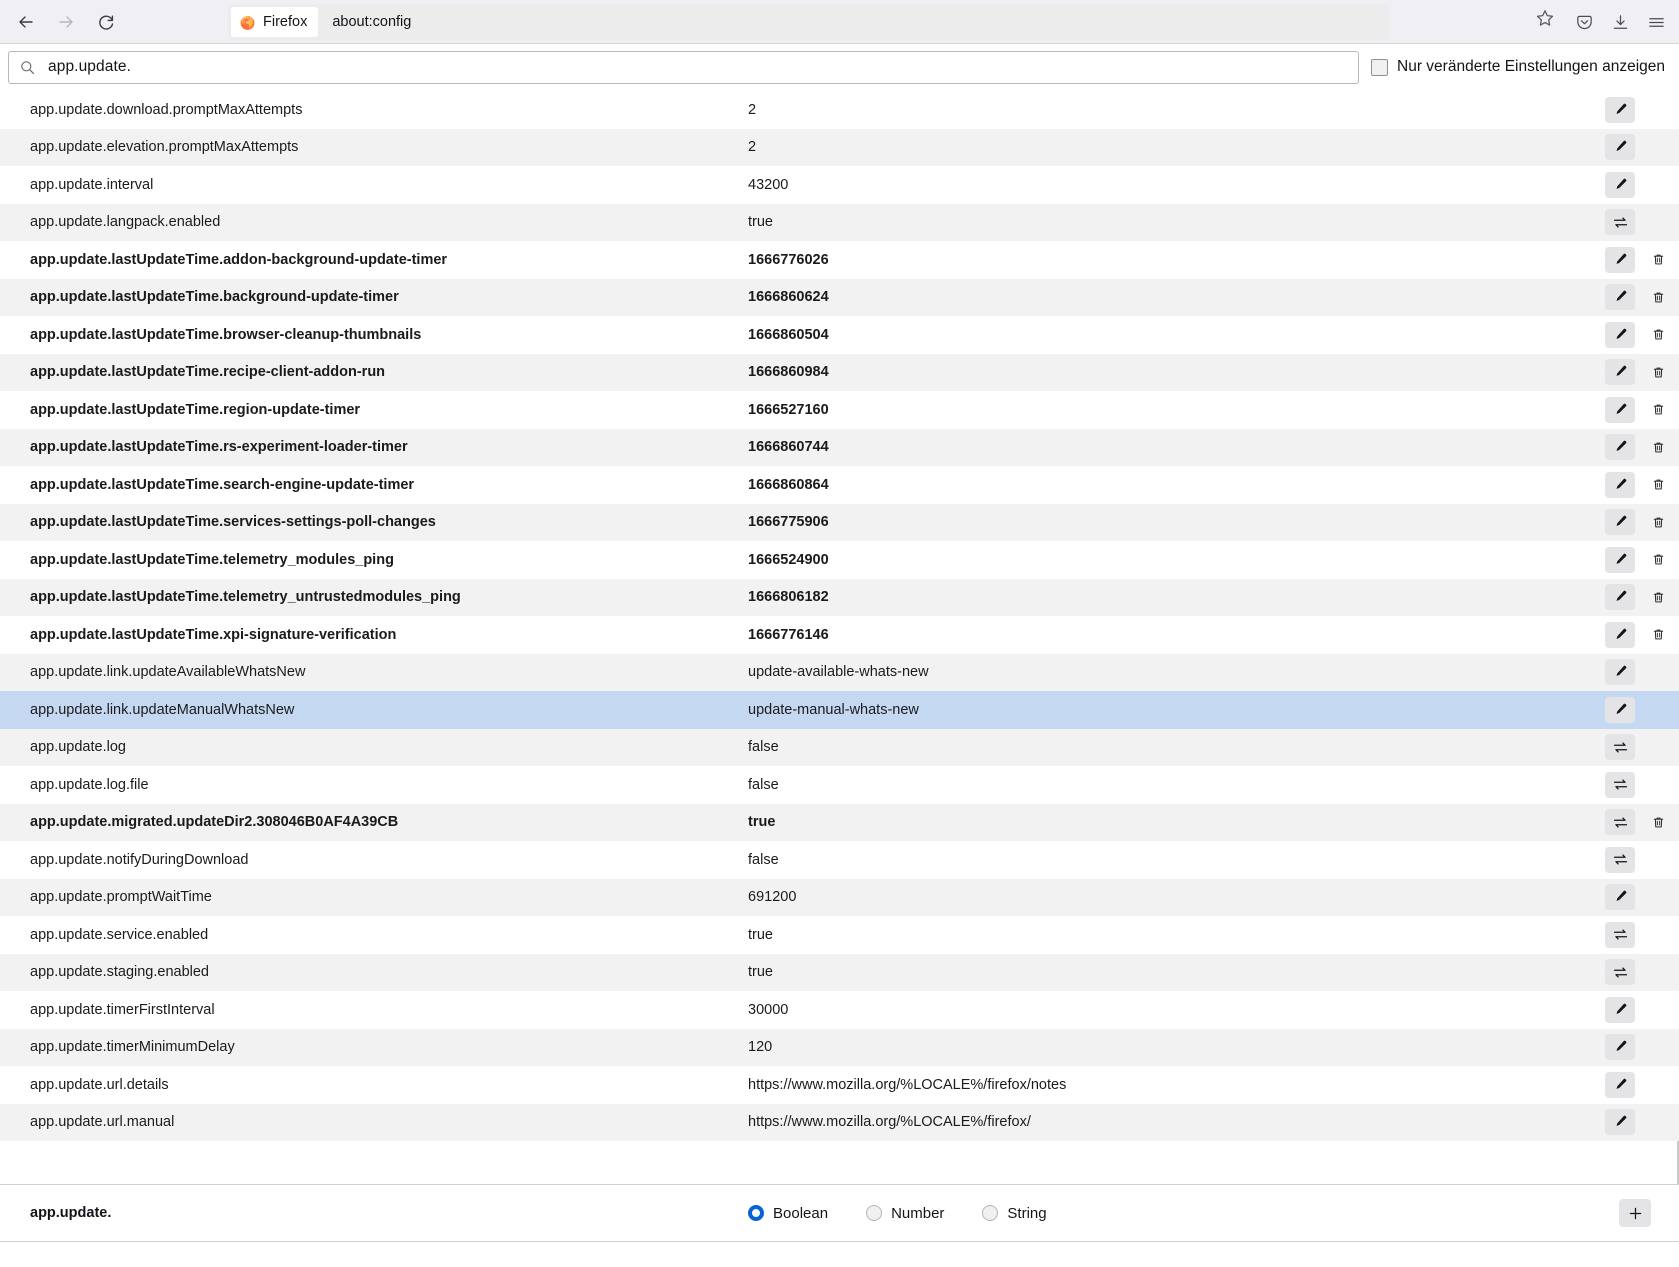 This screenshot has height=1267, width=1679. I want to click on preference-row: app.update.timerFirstInterval 30000, so click(839, 1010).